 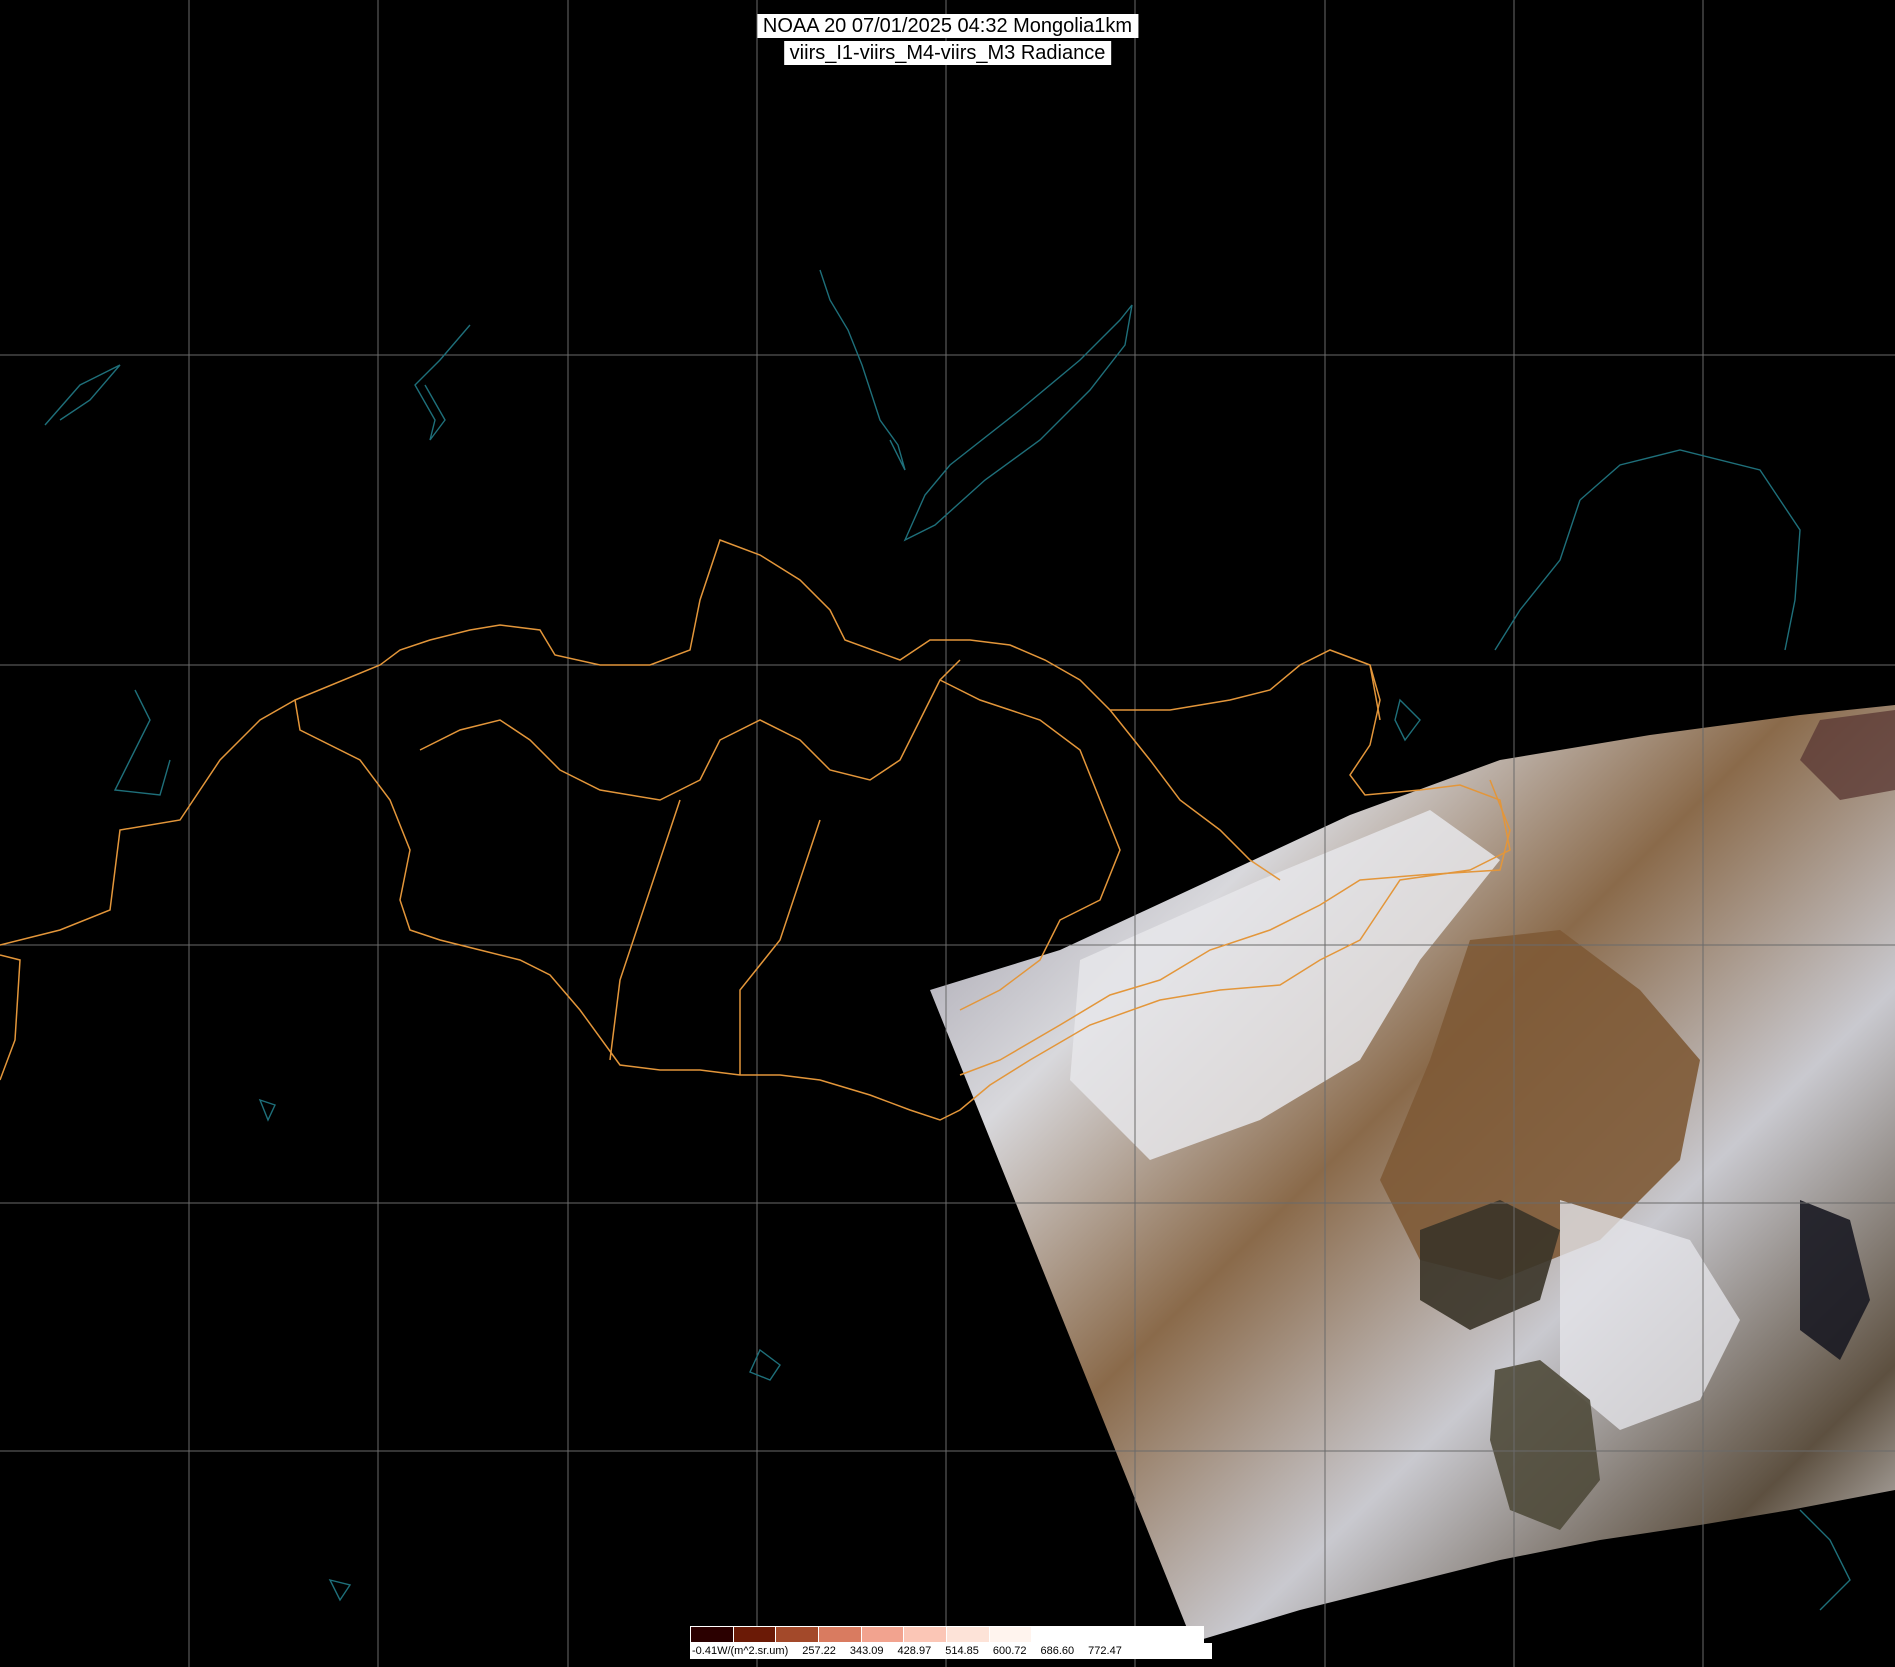 I want to click on colorbar-label: 514.85, so click(x=962, y=1651).